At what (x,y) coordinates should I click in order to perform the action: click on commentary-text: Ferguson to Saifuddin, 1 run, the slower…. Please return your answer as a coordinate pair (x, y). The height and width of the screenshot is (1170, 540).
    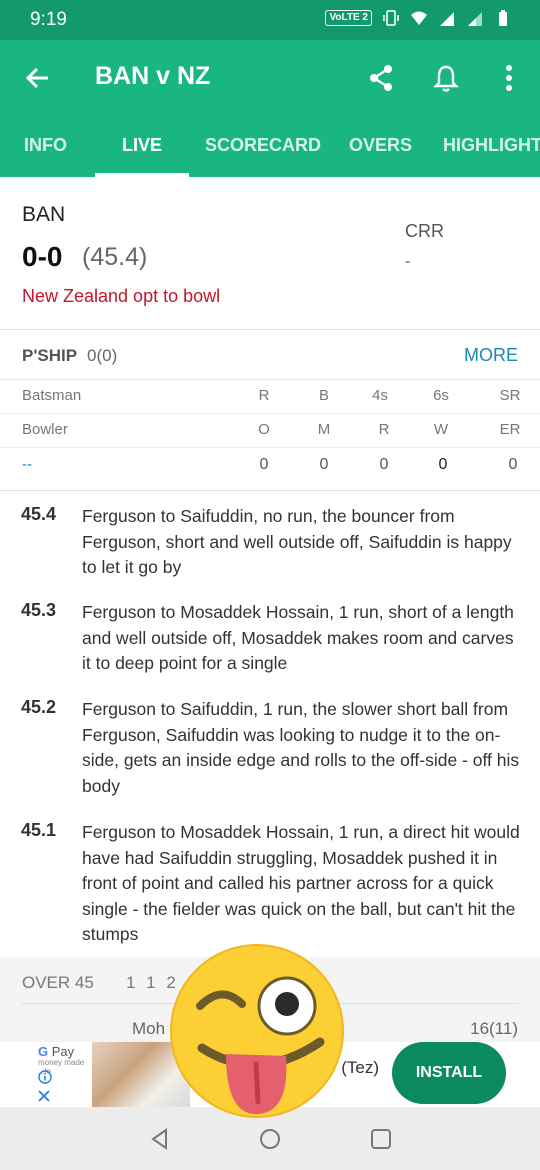
    Looking at the image, I should click on (301, 747).